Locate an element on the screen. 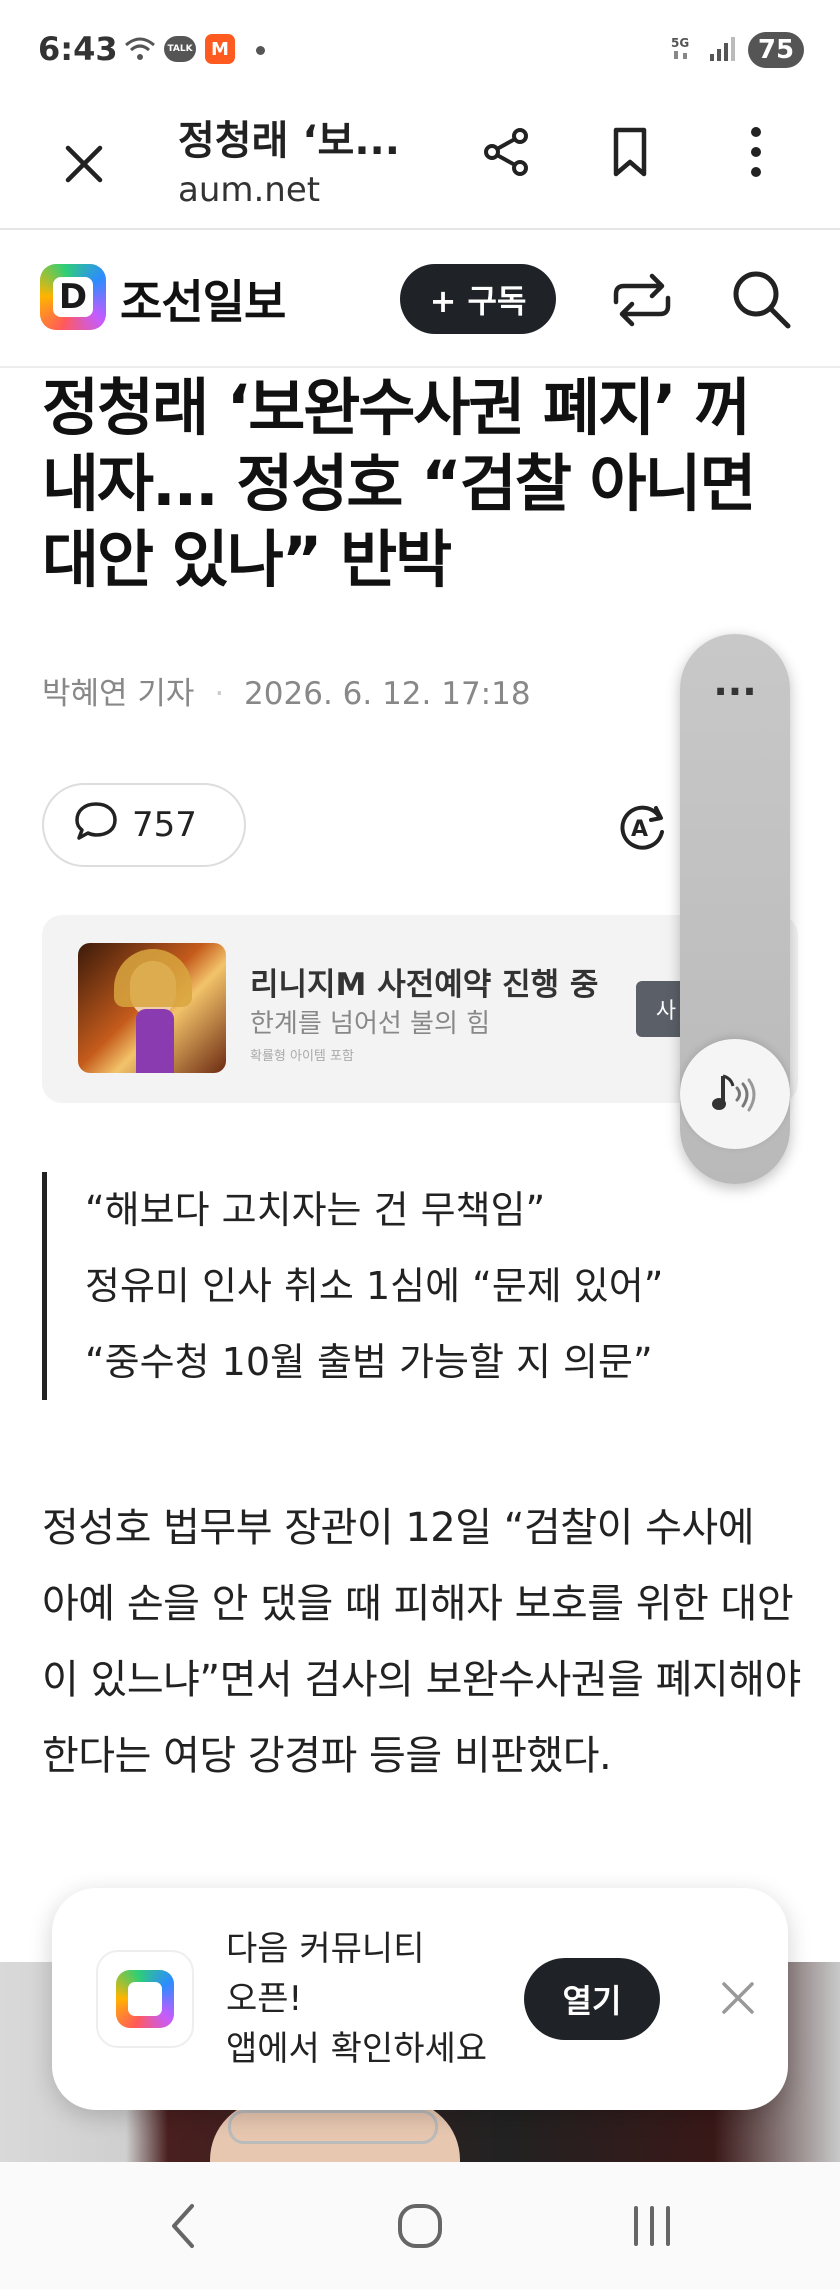 This screenshot has height=2289, width=840. comments-button: 757 is located at coordinates (144, 825).